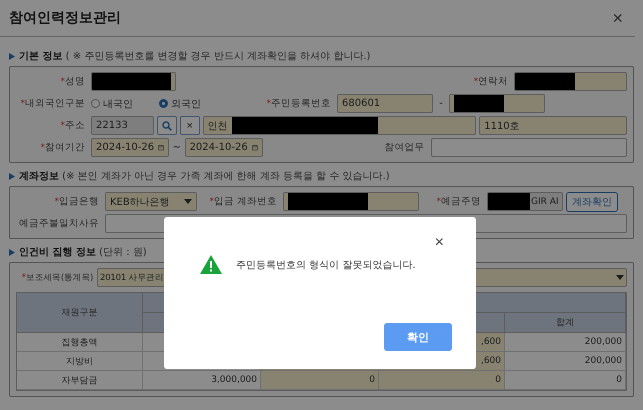  I want to click on field-label: 주소, so click(75, 125).